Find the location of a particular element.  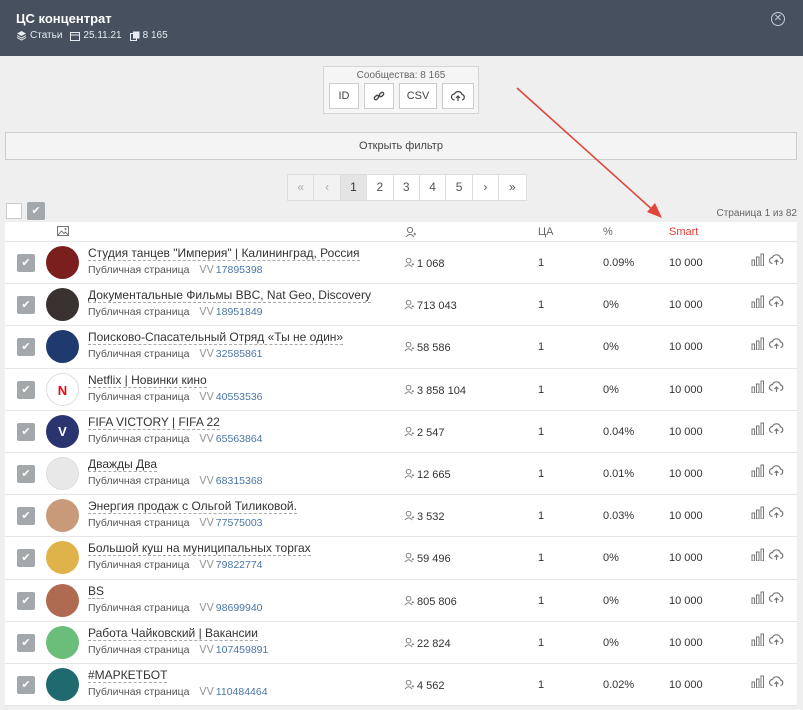

community-id-link: 79822774 is located at coordinates (239, 565).